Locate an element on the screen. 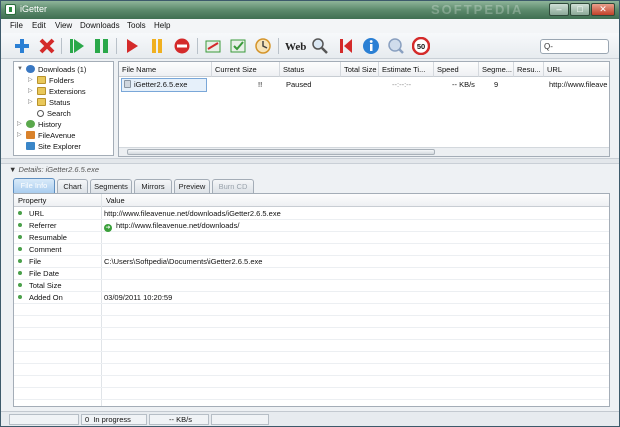 The image size is (620, 427). web-icon-label: Web is located at coordinates (295, 47).